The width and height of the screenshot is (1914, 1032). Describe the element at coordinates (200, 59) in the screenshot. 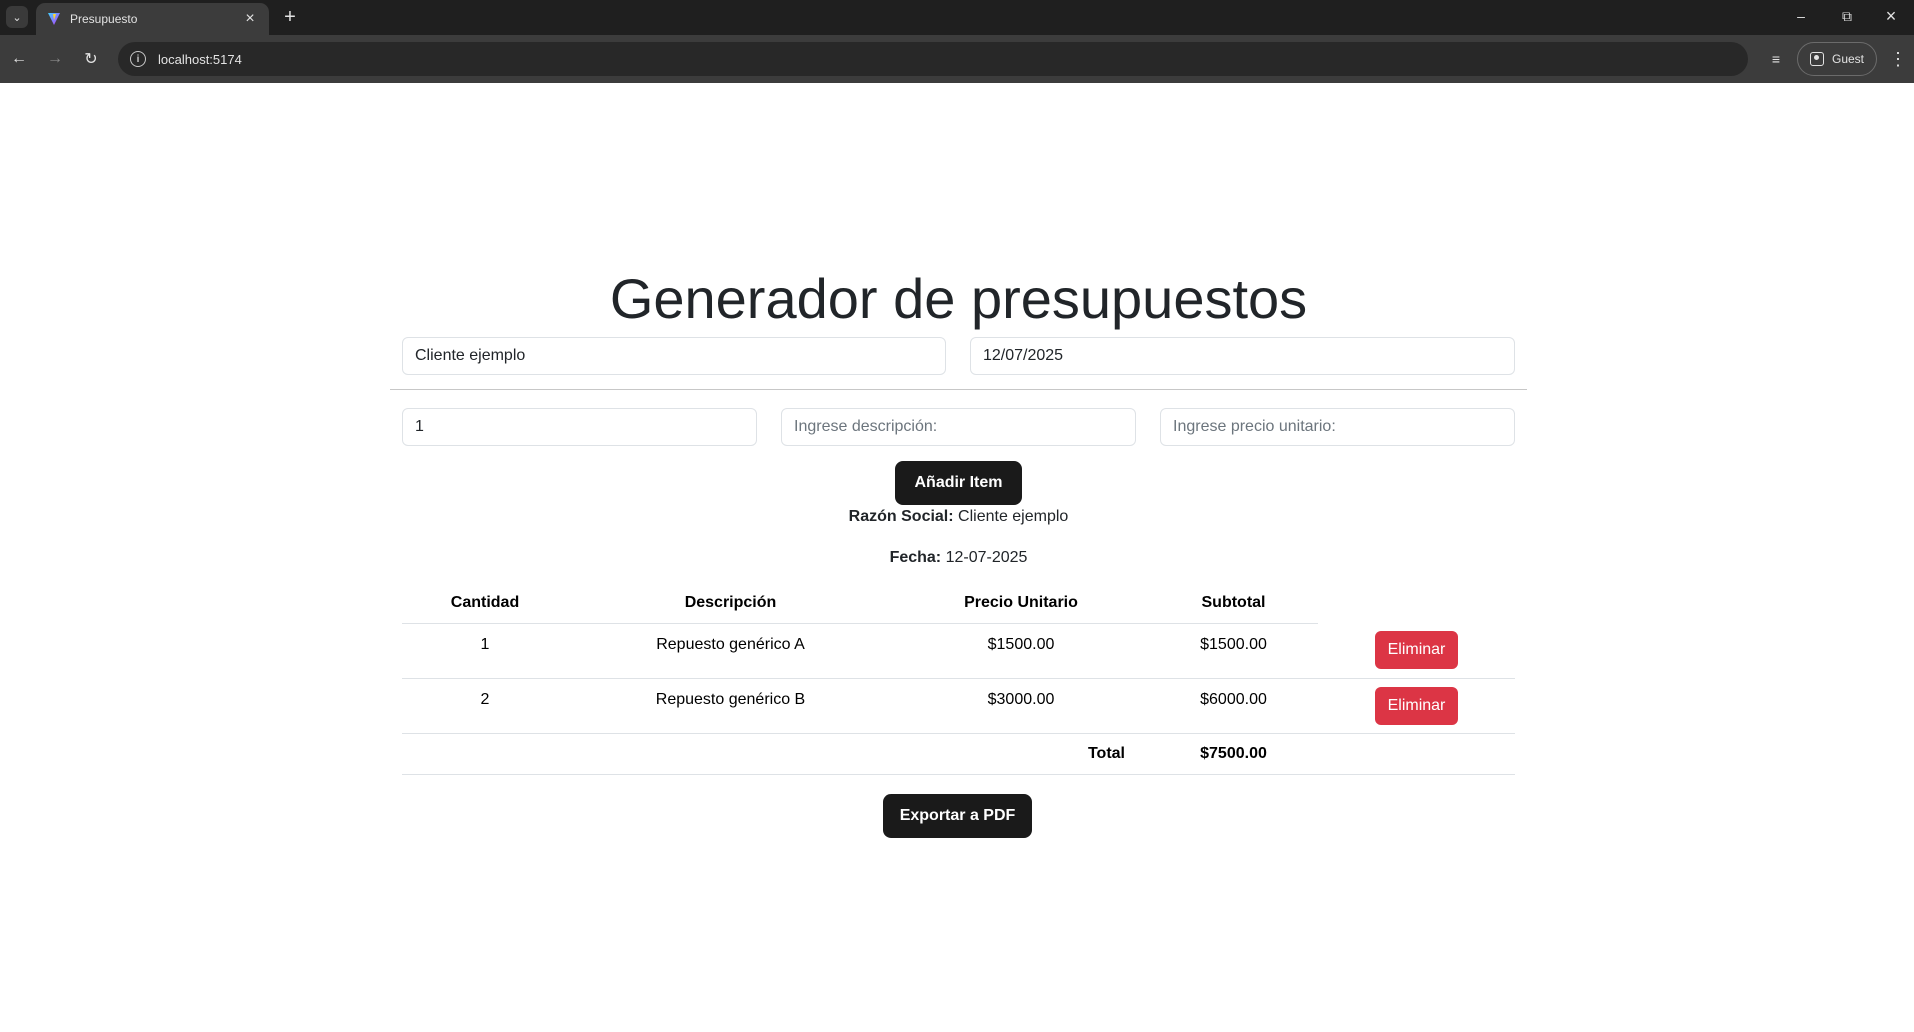

I see `url-text: localhost:5174` at that location.